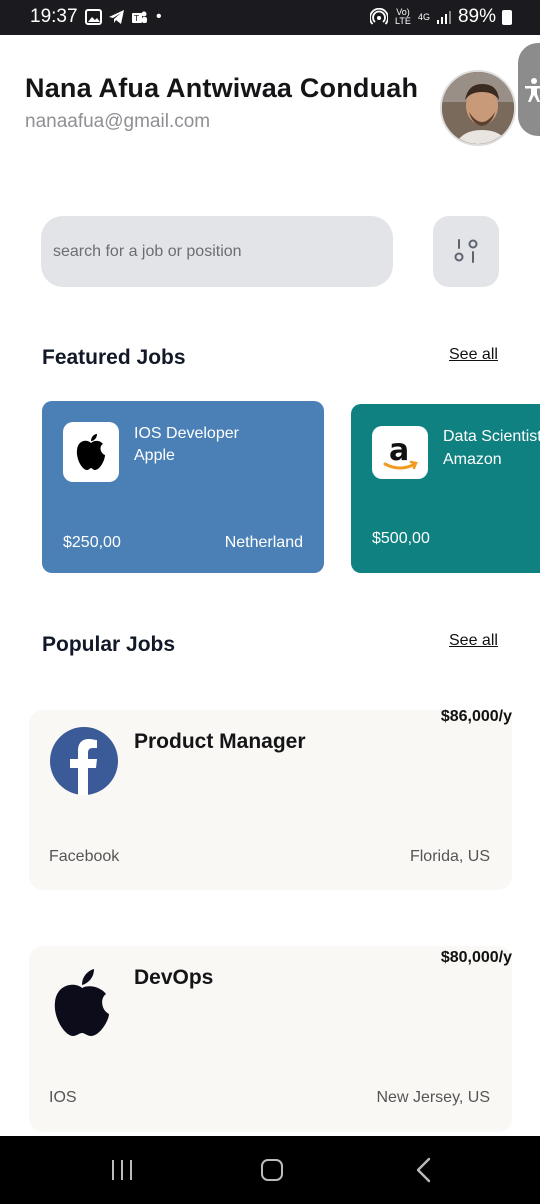  What do you see at coordinates (532, 90) in the screenshot?
I see `accessibility-icon` at bounding box center [532, 90].